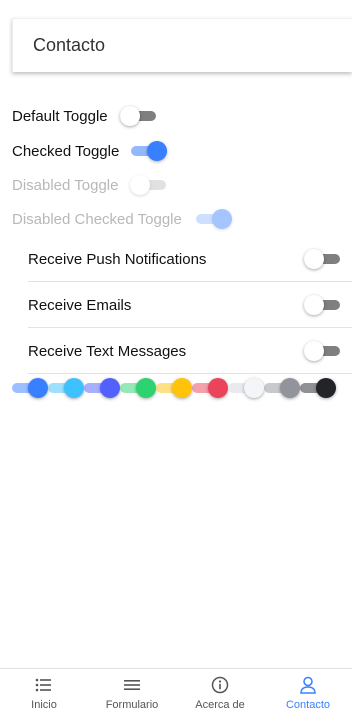 The width and height of the screenshot is (352, 725). I want to click on checked-toggle-row: Checked Toggle, so click(90, 151).